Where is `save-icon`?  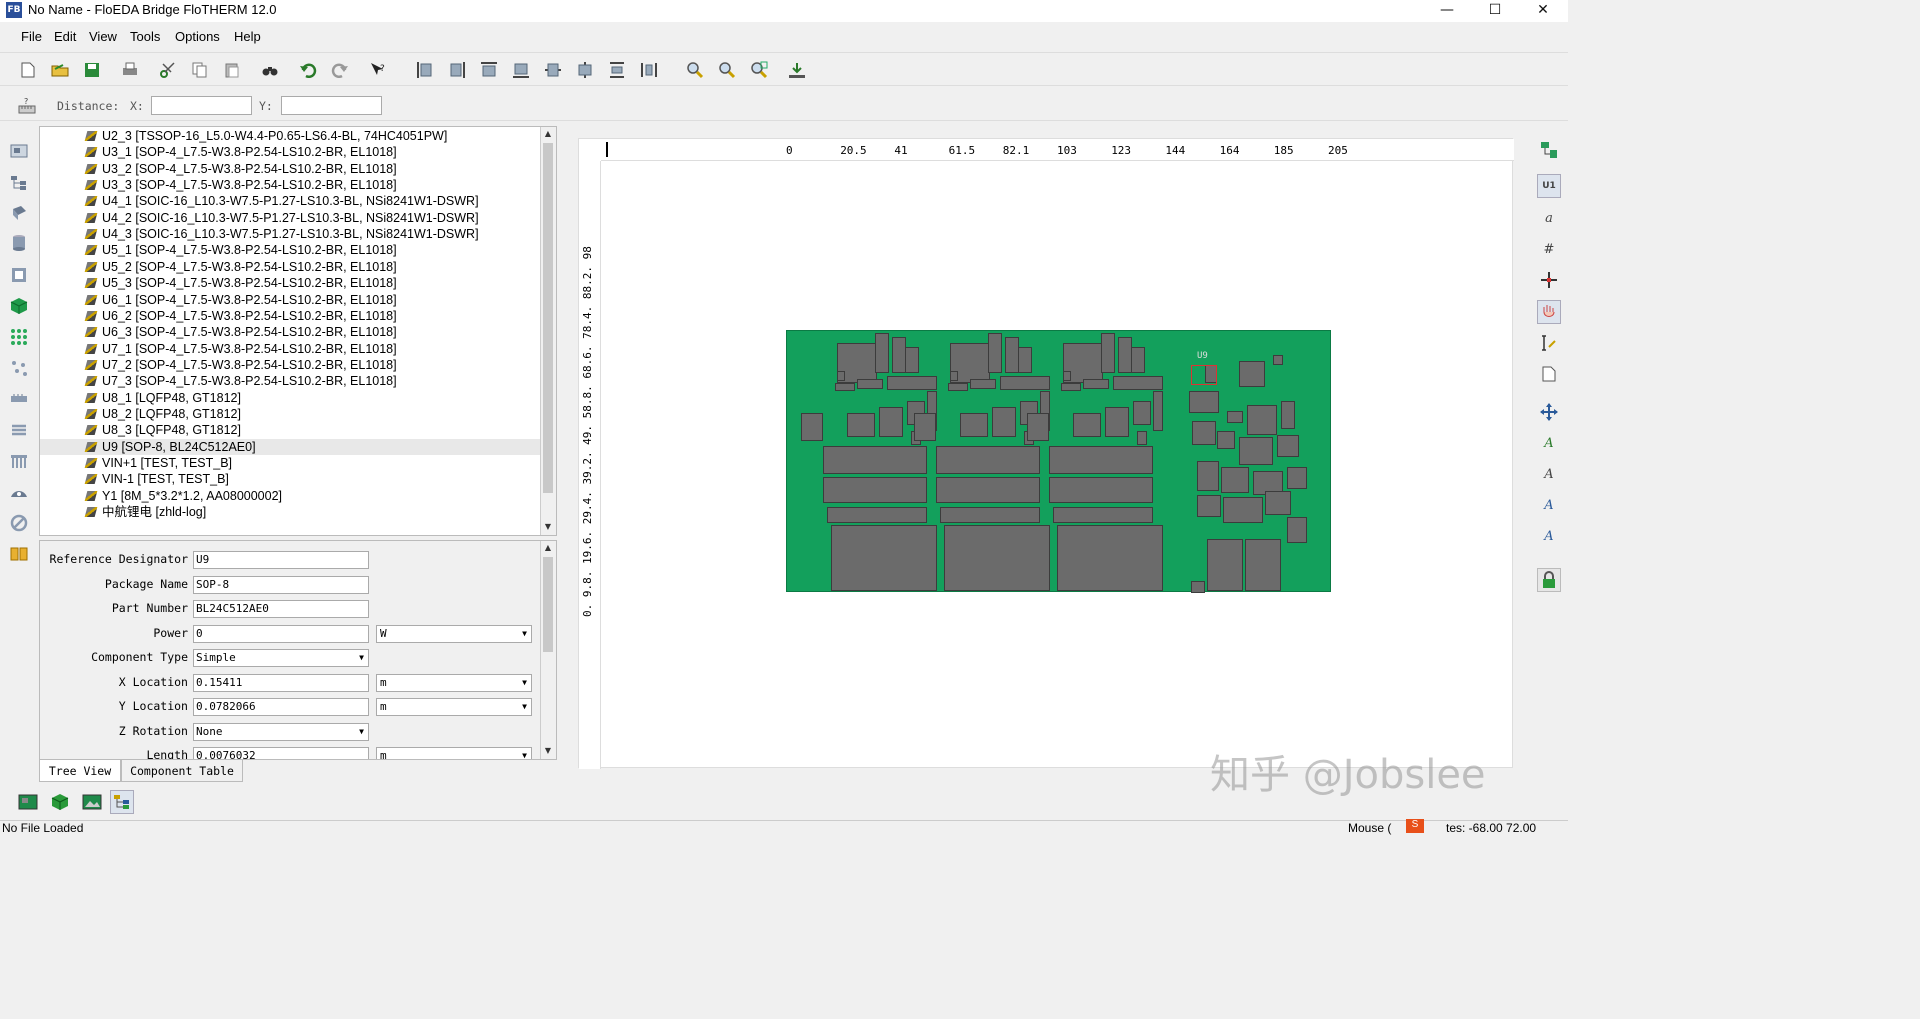 save-icon is located at coordinates (92, 70).